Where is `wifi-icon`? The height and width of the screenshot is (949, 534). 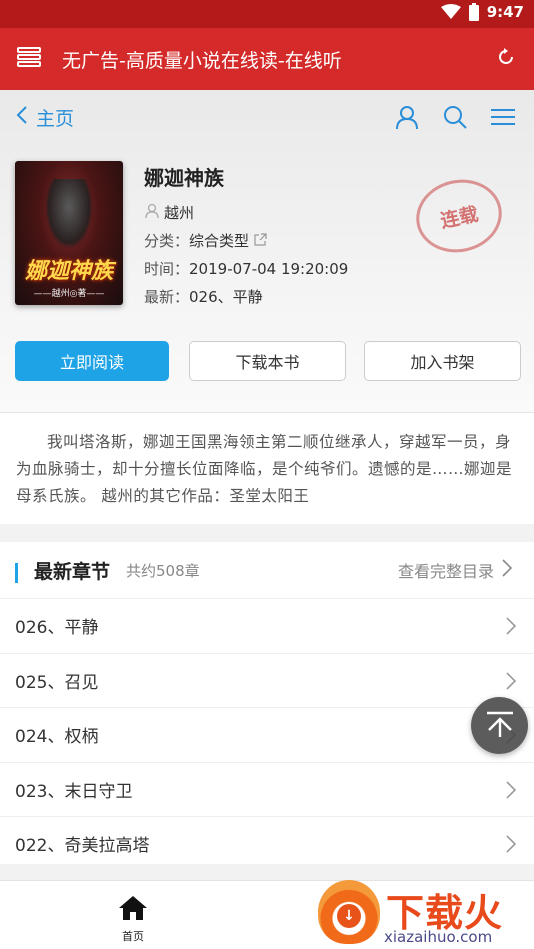 wifi-icon is located at coordinates (450, 12).